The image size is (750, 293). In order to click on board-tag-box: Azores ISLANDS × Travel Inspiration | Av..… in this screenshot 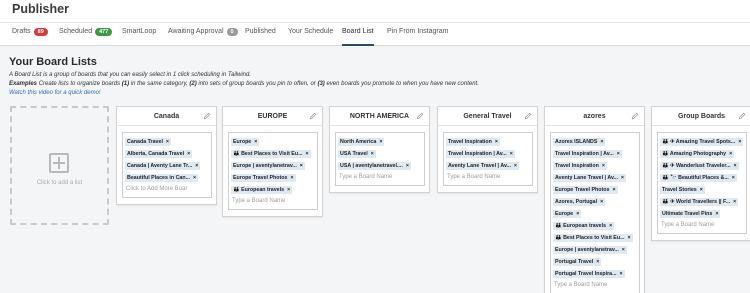, I will do `click(595, 212)`.